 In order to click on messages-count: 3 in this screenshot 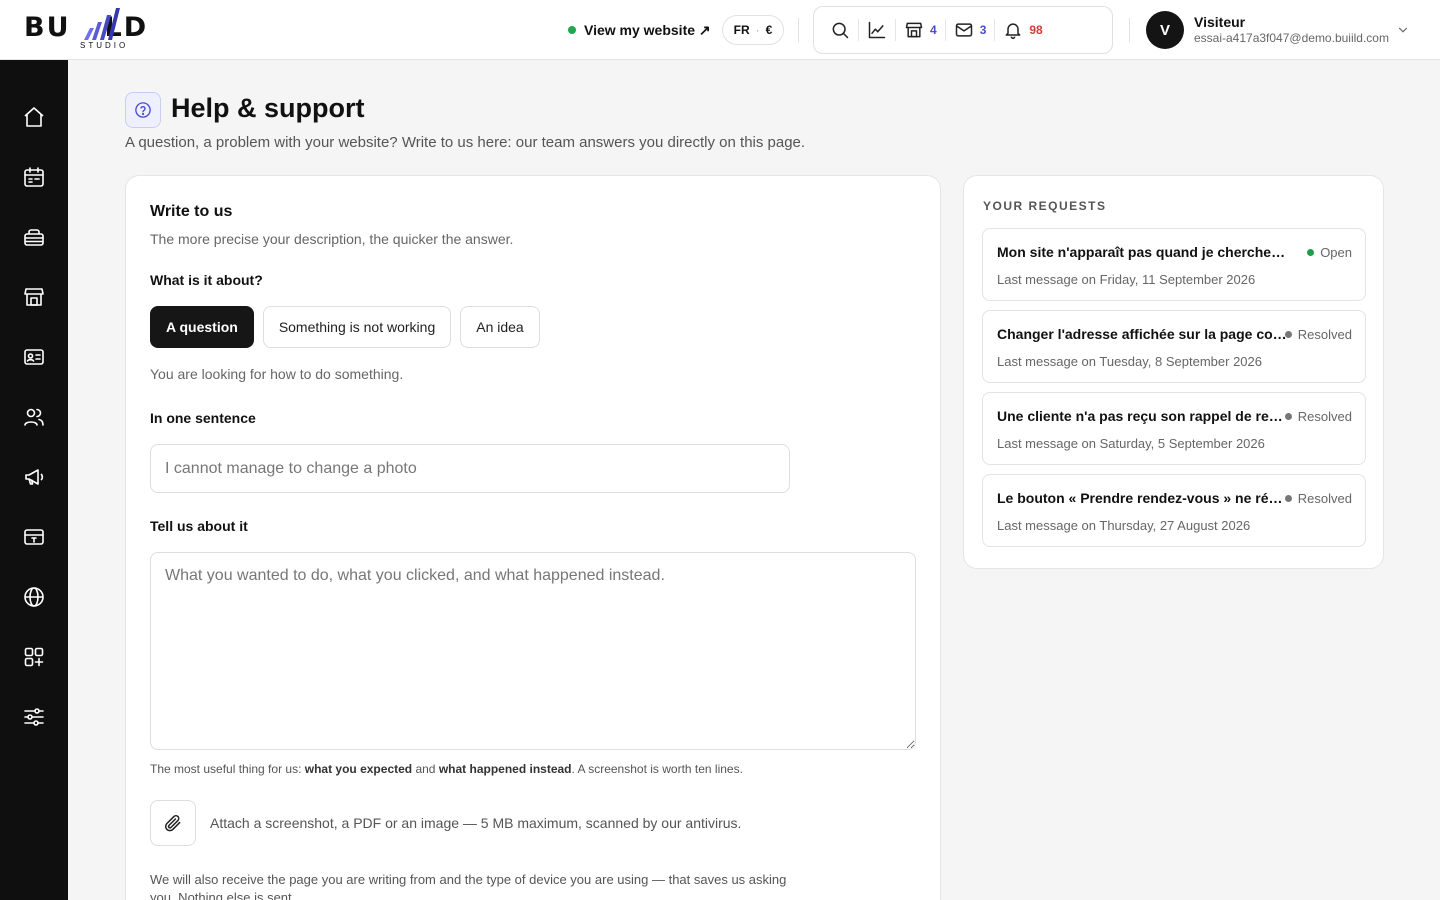, I will do `click(983, 30)`.